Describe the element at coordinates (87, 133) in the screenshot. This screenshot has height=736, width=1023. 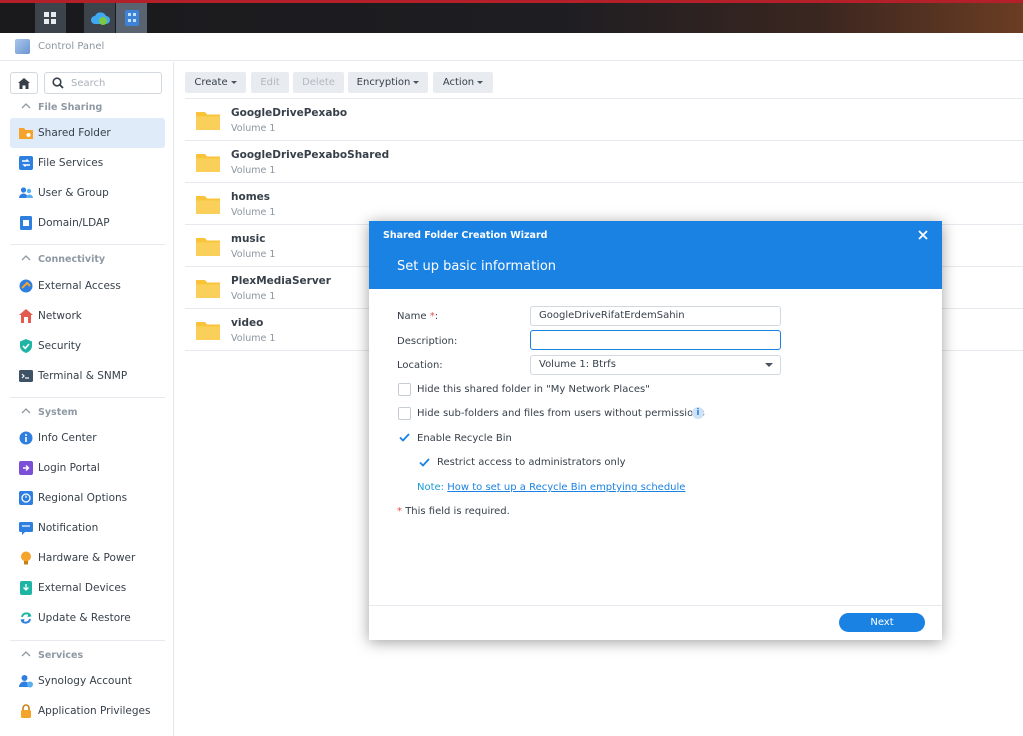
I see `sidebar-item-shared-folder: Shared Folder` at that location.